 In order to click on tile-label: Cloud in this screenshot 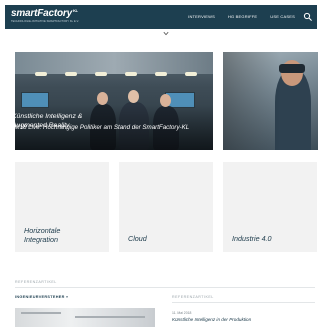, I will do `click(137, 238)`.